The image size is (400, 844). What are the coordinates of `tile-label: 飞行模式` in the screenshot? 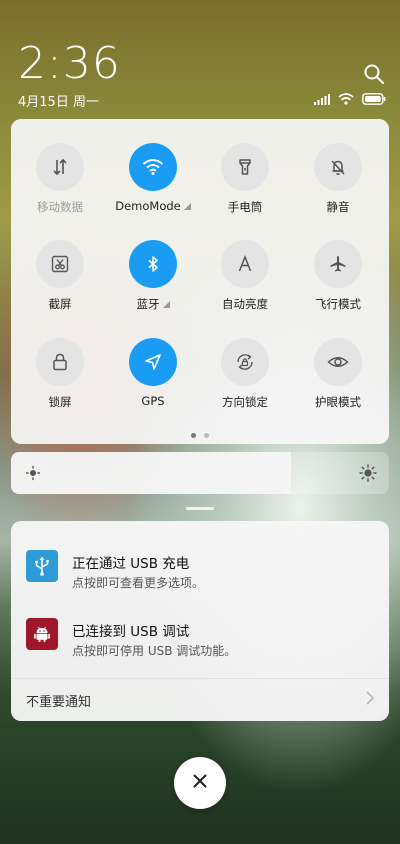 It's located at (338, 304).